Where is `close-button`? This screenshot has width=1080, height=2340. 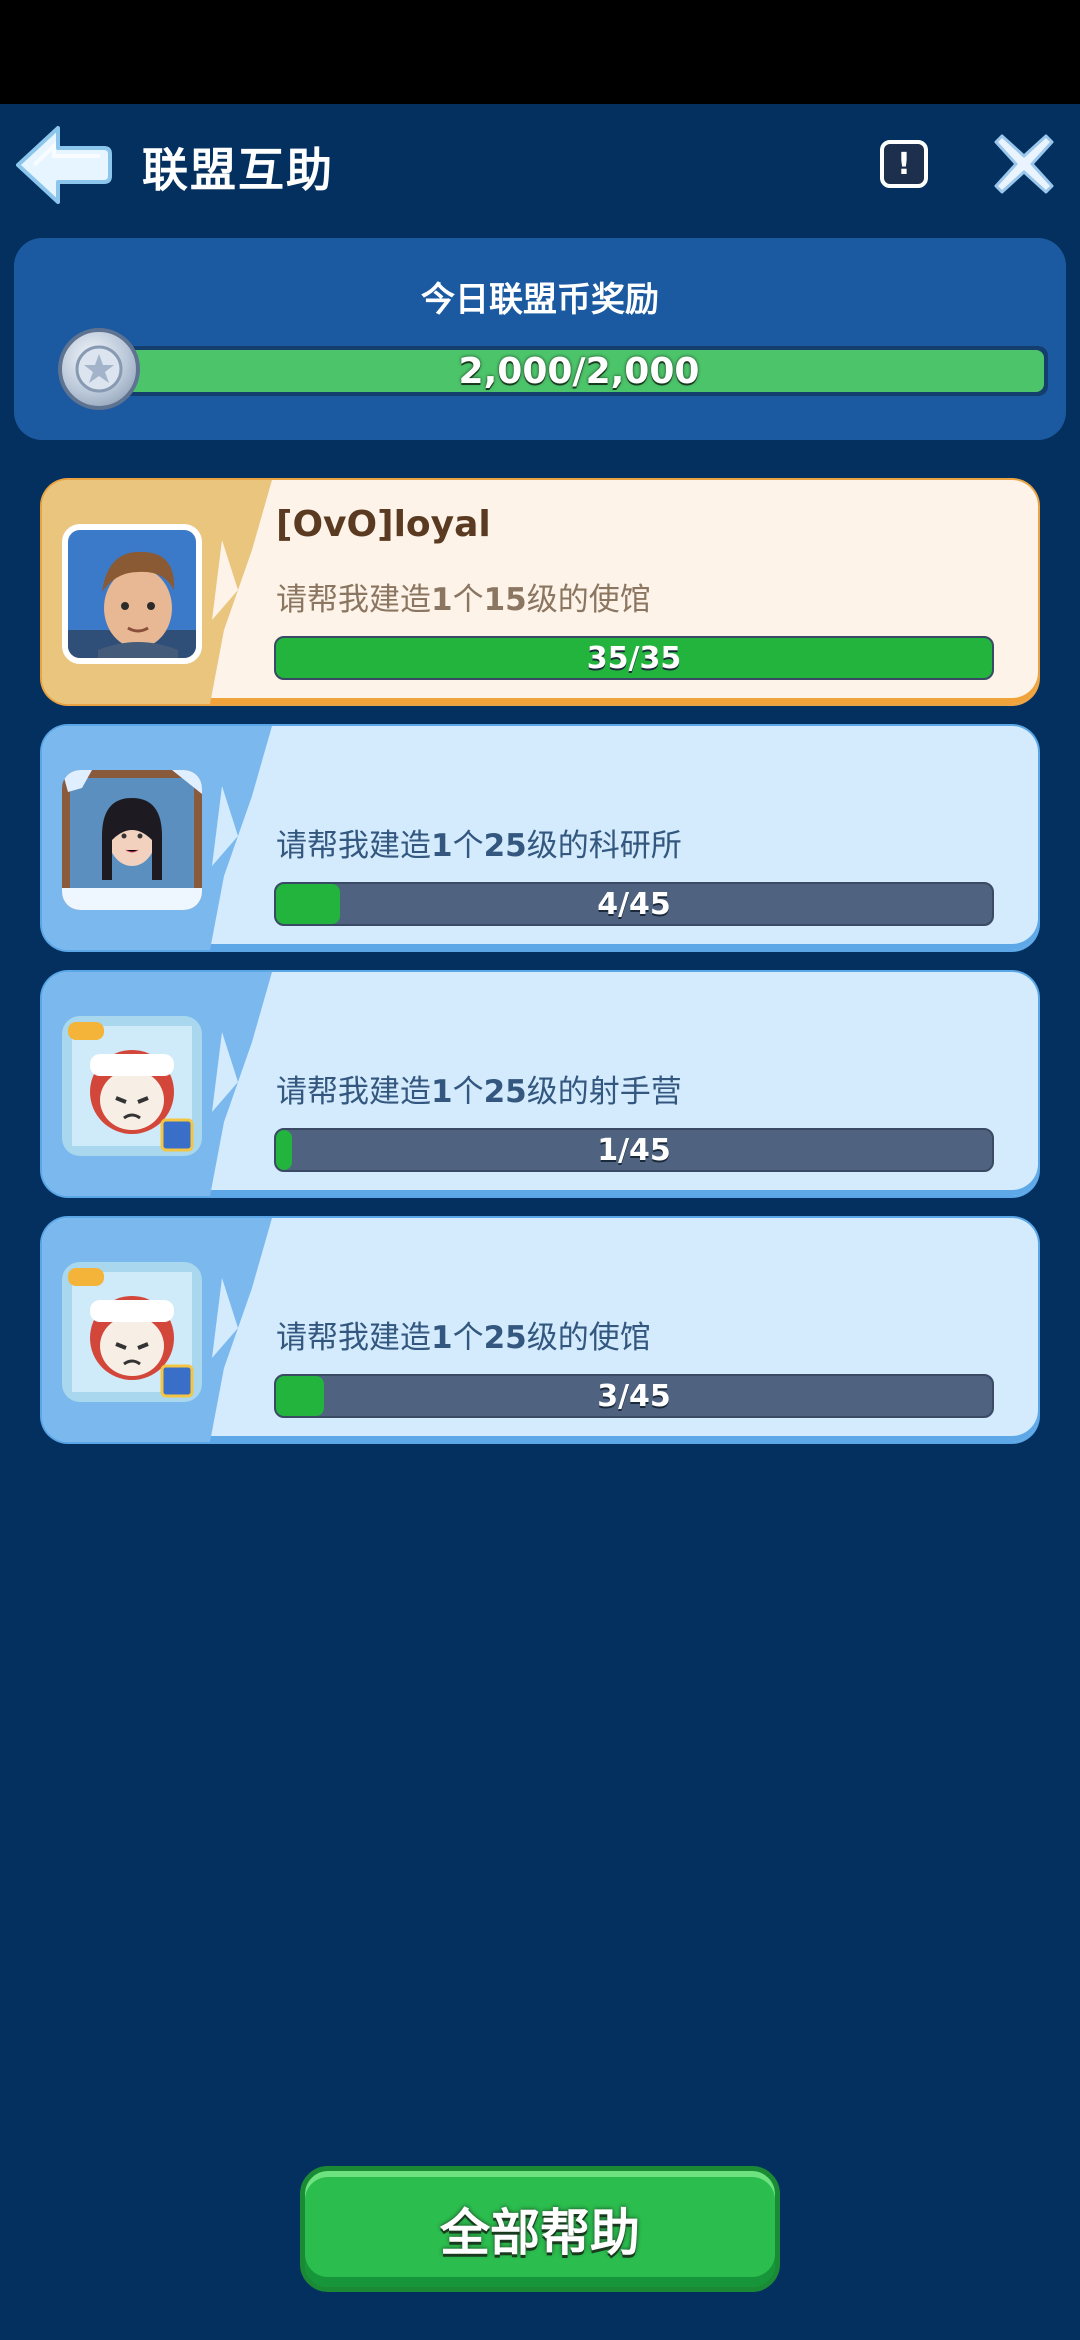 close-button is located at coordinates (1024, 164).